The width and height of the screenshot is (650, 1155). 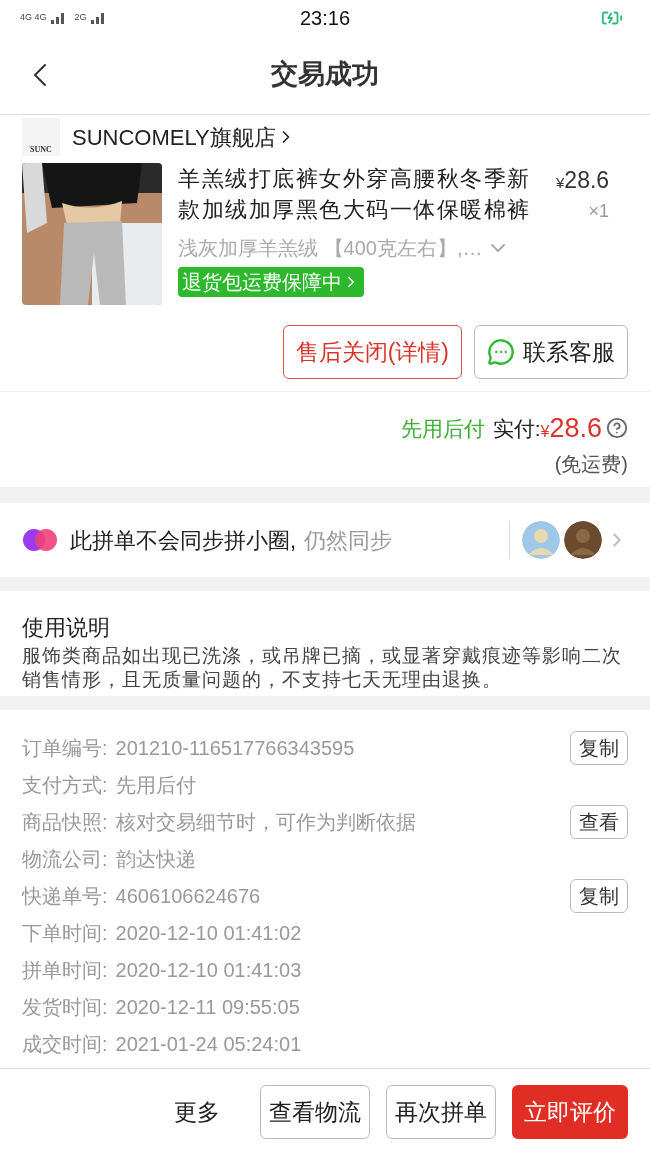 I want to click on paid-amount: ¥28.6, so click(x=571, y=428).